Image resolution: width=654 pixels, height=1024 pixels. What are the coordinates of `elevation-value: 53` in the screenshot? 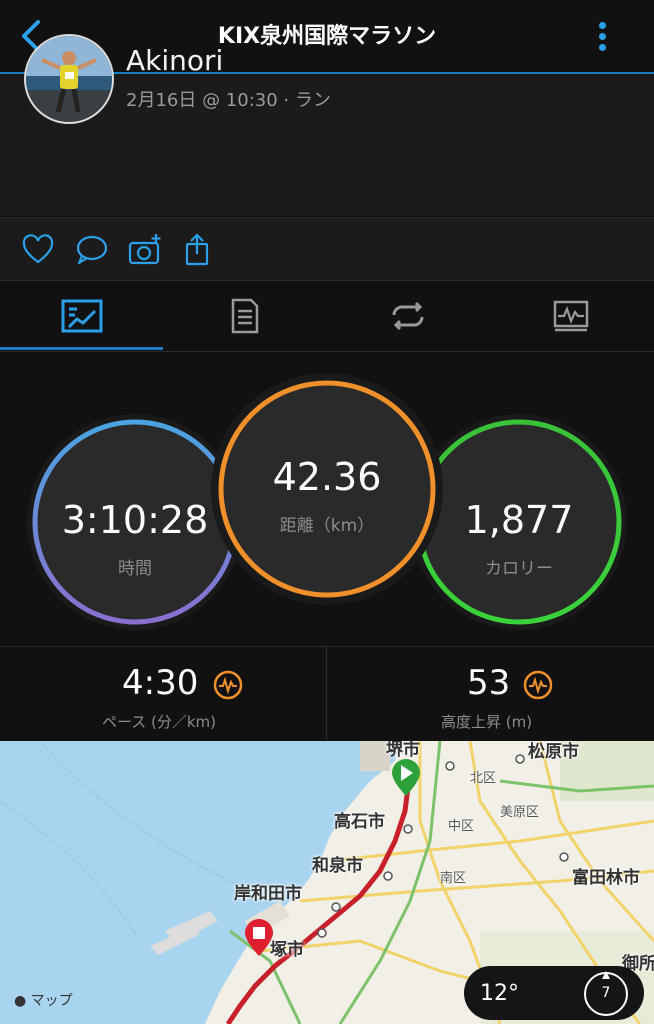 It's located at (489, 683).